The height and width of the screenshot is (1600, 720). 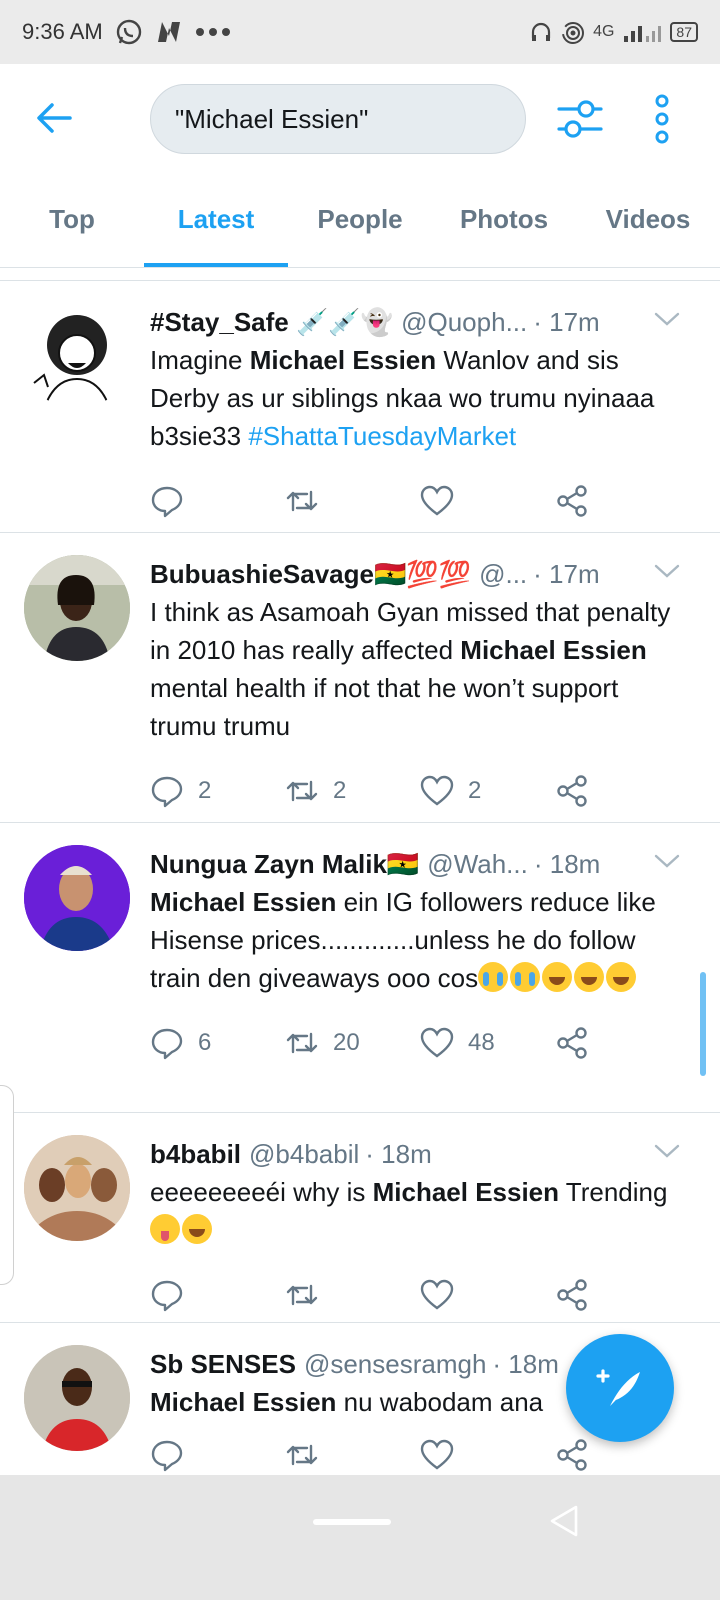 I want to click on search-tabs: Top Latest People Photos Videos, so click(x=360, y=220).